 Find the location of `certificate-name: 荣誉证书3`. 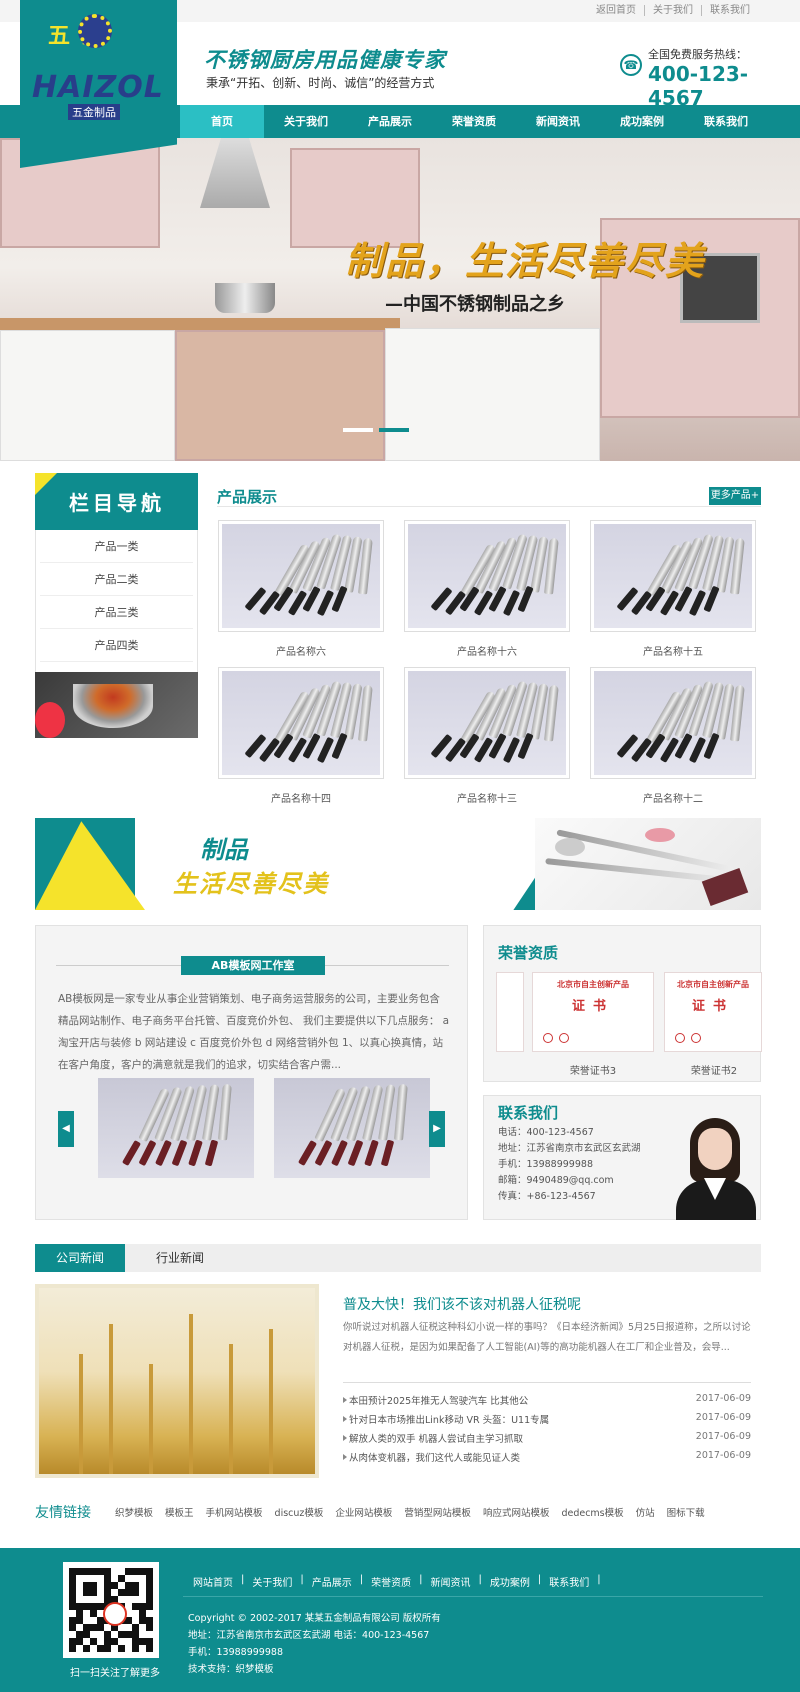

certificate-name: 荣誉证书3 is located at coordinates (593, 1069).